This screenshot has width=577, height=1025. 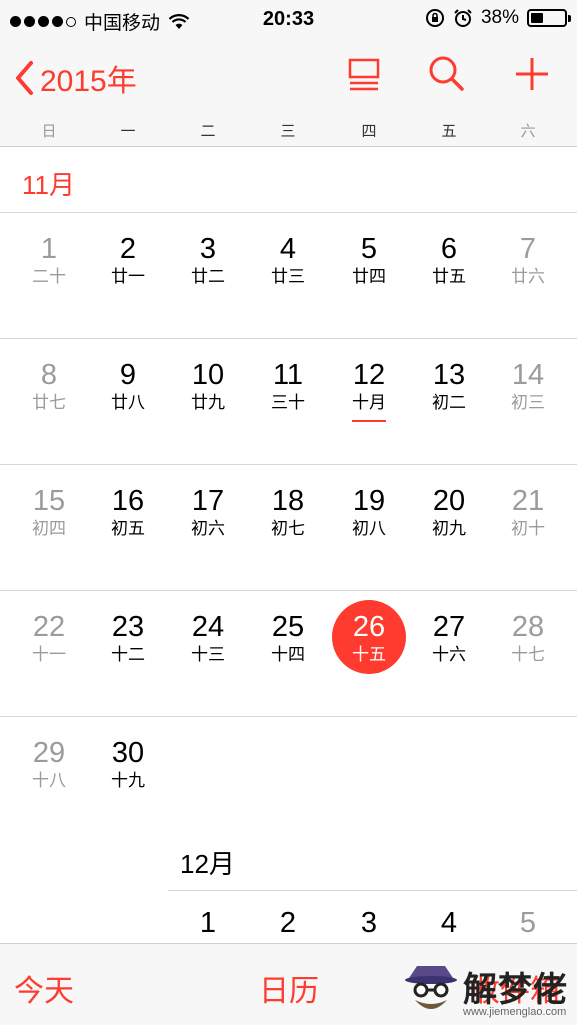 I want to click on day-cell: 21 初十, so click(x=528, y=512).